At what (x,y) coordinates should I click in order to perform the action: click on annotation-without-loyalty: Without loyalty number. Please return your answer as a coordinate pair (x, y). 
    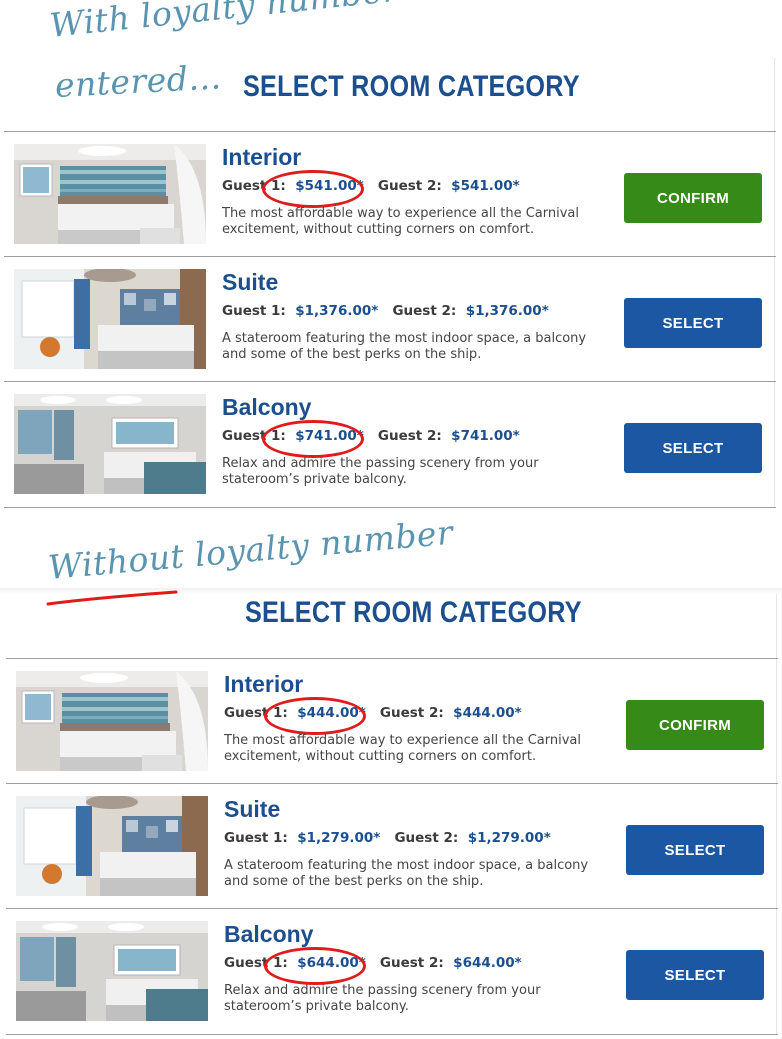
    Looking at the image, I should click on (251, 550).